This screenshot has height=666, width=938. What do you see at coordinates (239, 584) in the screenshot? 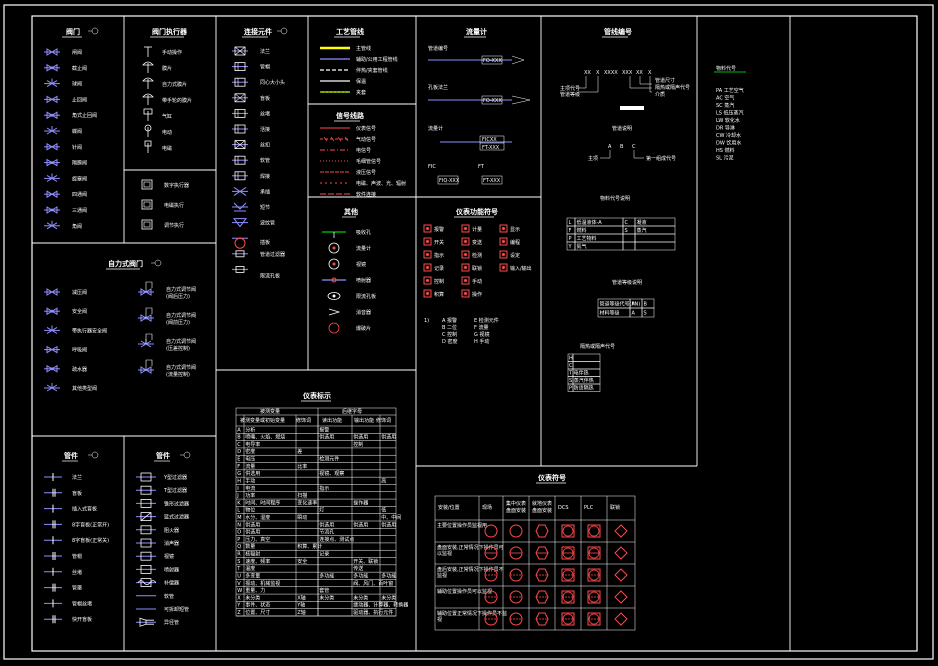
I see `il-cell: V` at bounding box center [239, 584].